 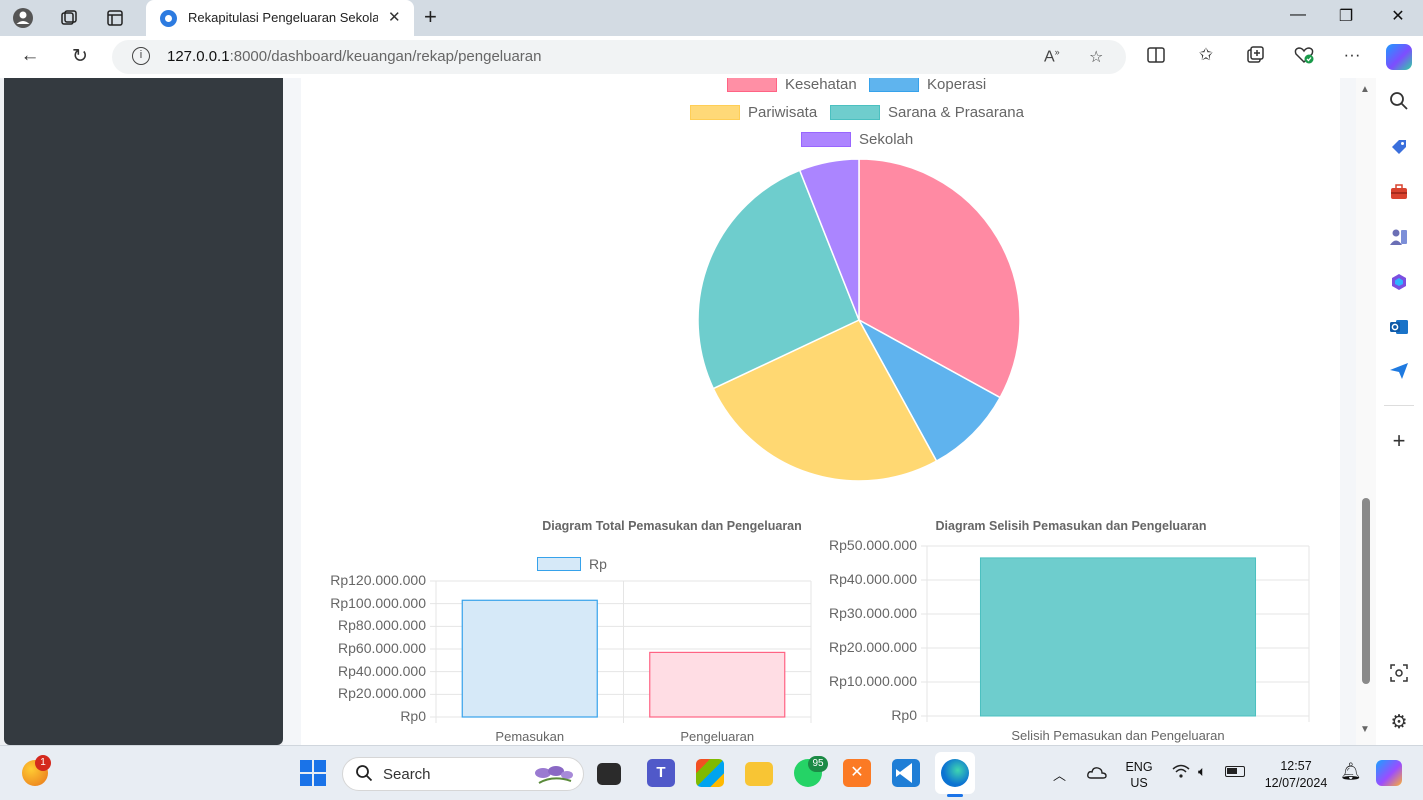 I want to click on send-drop-icon, so click(x=1399, y=371).